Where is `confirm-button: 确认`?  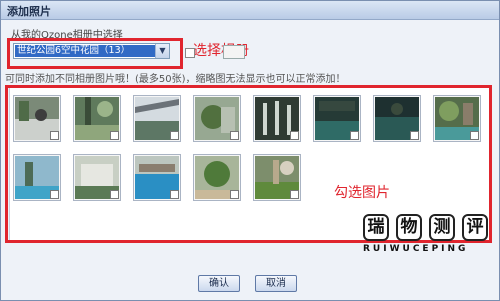
confirm-button: 确认 is located at coordinates (219, 283).